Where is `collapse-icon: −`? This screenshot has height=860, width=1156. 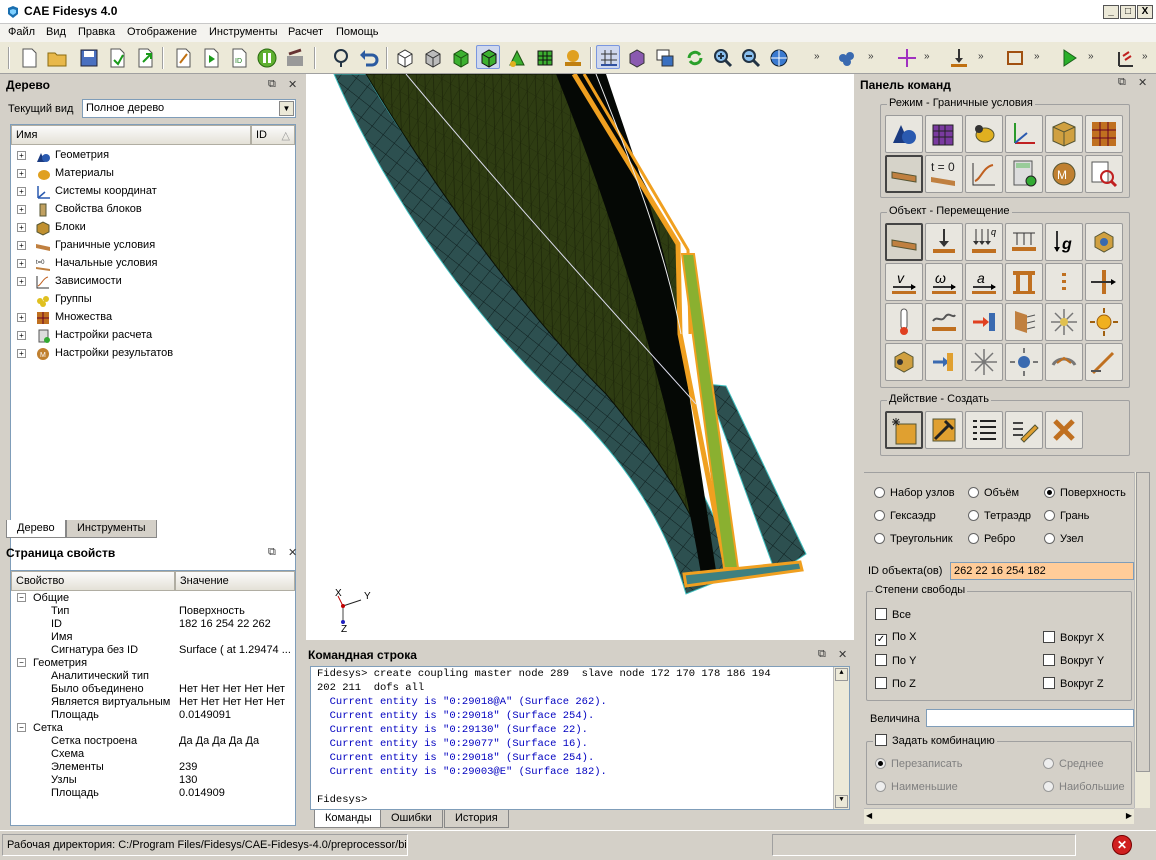 collapse-icon: − is located at coordinates (21, 597).